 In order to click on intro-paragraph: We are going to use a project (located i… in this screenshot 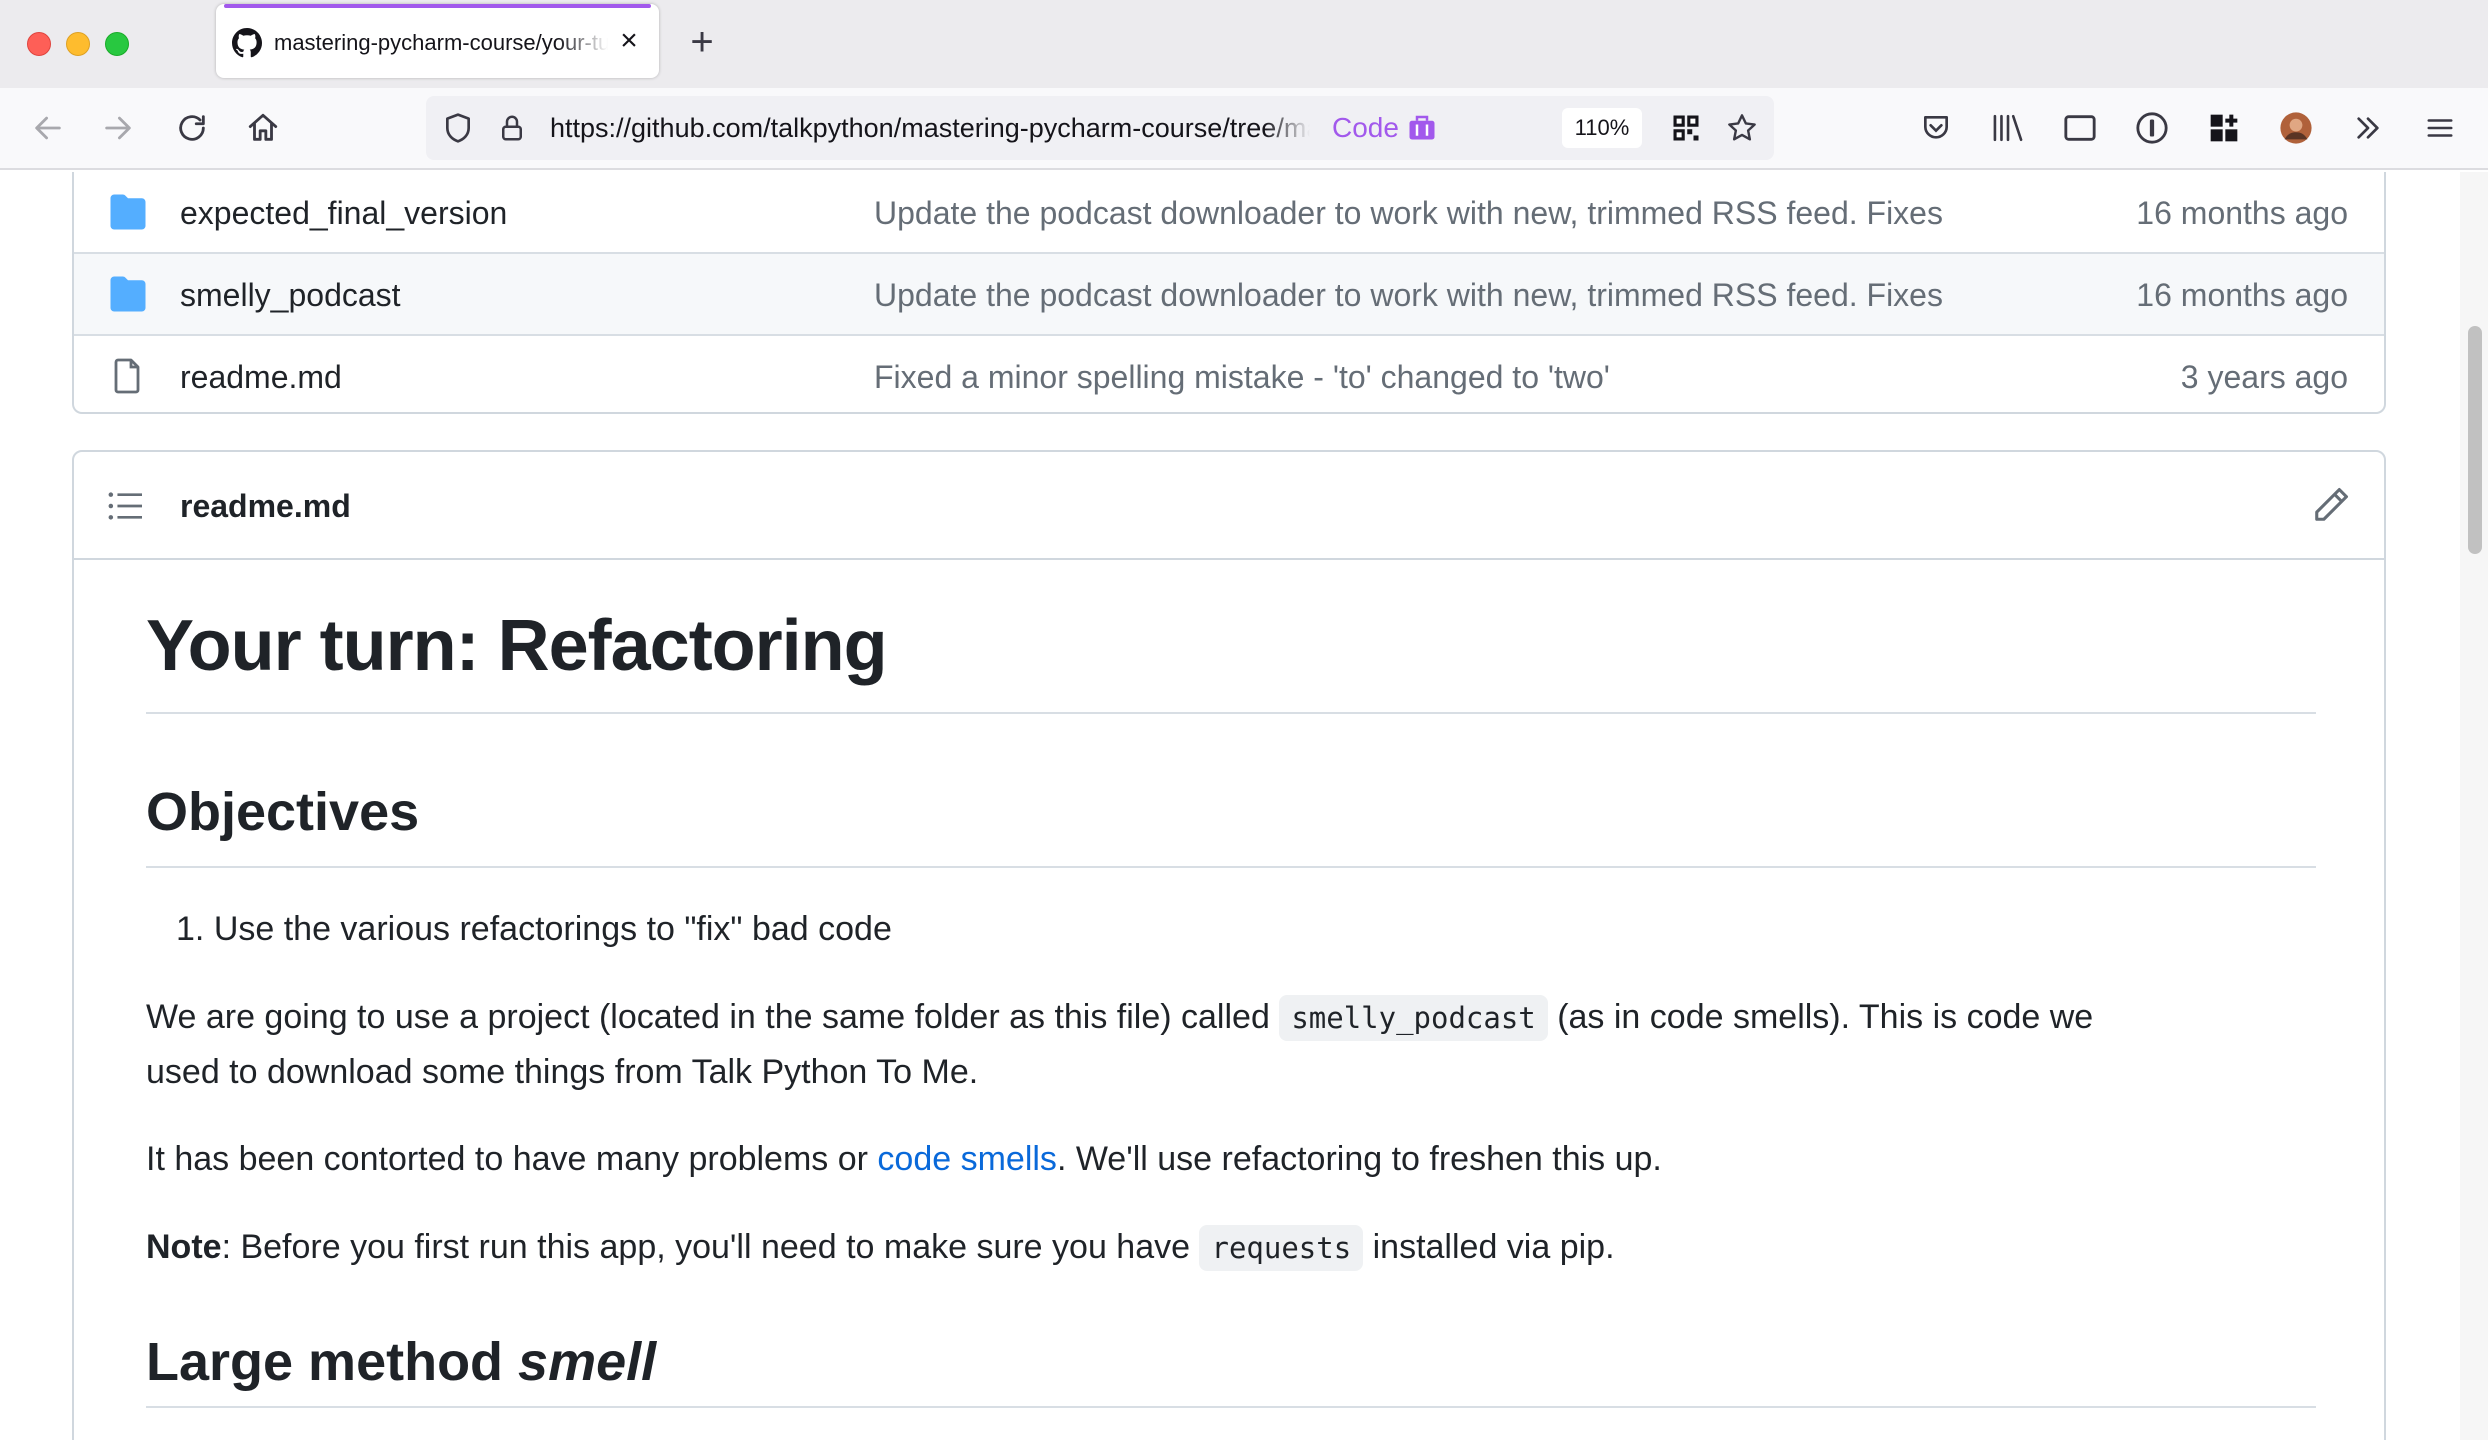, I will do `click(1231, 1044)`.